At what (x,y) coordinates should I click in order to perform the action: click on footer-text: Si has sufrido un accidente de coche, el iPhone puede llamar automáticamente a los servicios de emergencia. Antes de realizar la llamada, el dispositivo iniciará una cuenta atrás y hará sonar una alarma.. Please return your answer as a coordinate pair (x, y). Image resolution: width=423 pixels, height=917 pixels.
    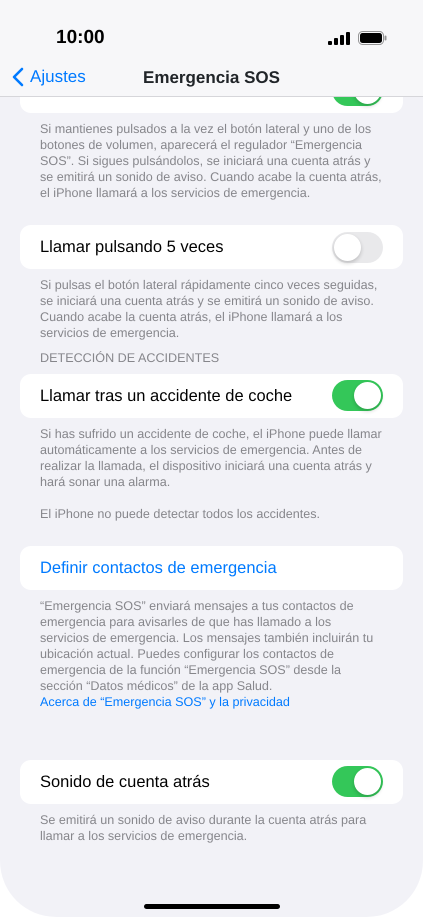
    Looking at the image, I should click on (211, 458).